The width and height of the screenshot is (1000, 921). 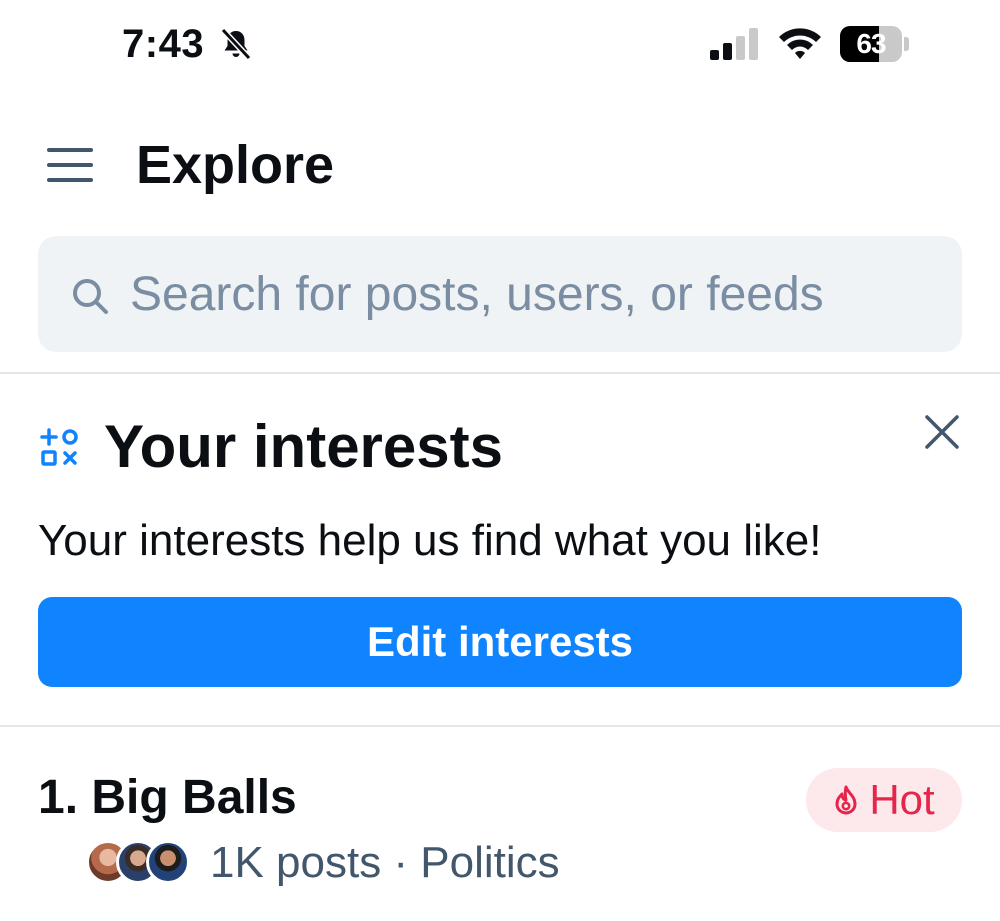 I want to click on battery-icon: 63, so click(x=874, y=44).